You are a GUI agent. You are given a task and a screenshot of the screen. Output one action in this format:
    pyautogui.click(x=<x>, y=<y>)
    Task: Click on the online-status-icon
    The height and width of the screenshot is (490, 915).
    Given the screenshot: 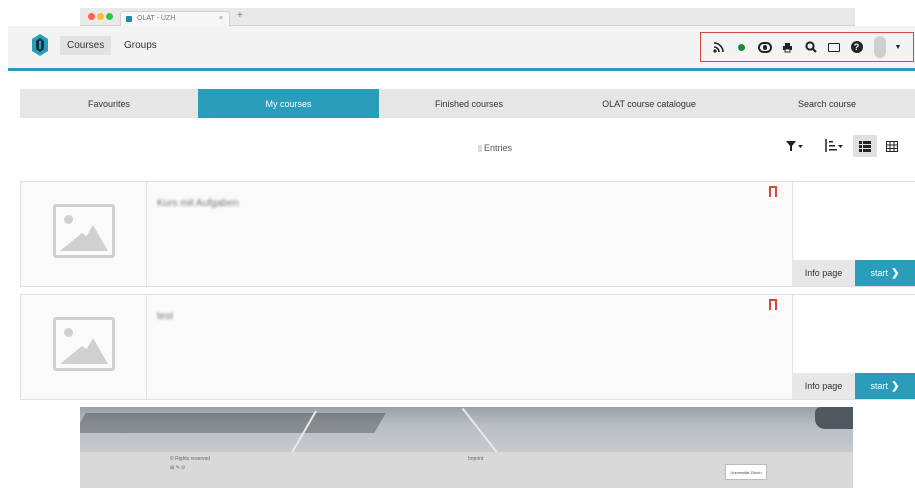 What is the action you would take?
    pyautogui.click(x=741, y=47)
    